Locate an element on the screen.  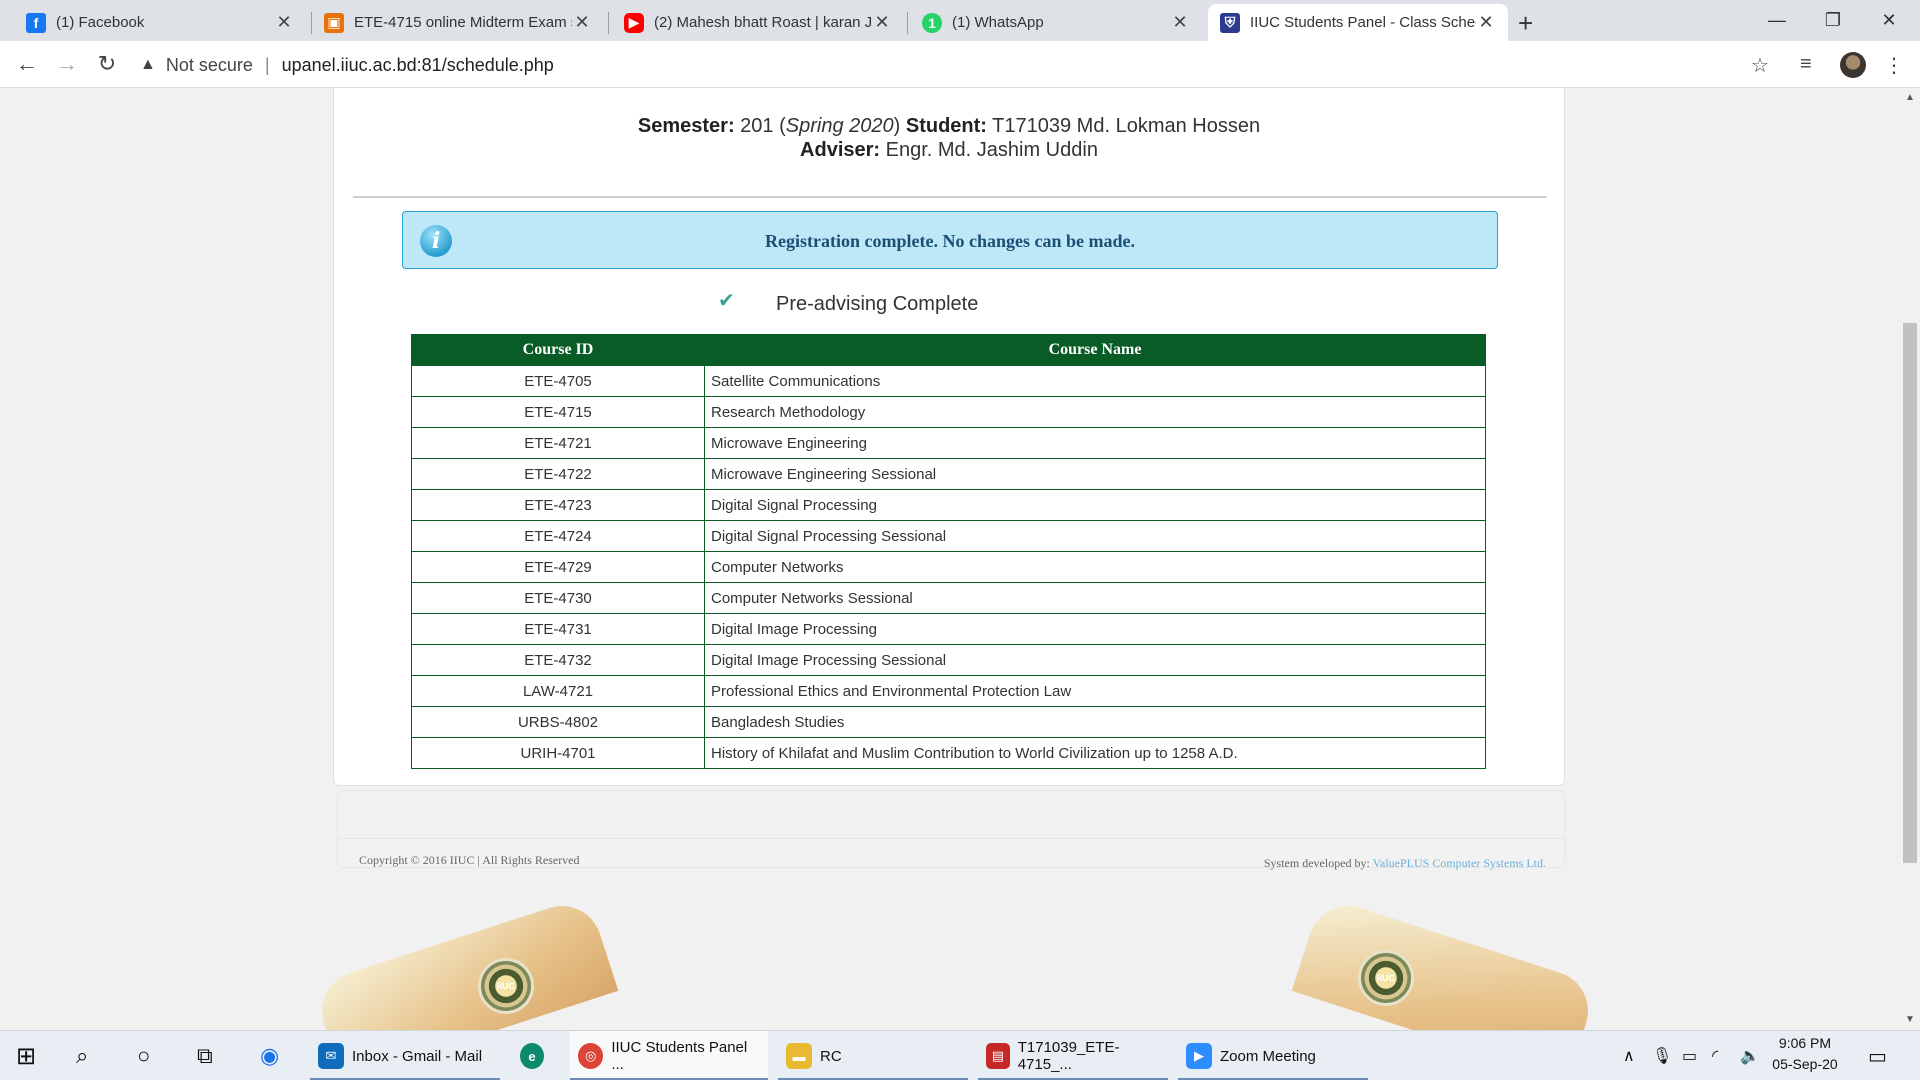
iiuc-icon: ⛨ is located at coordinates (1230, 22).